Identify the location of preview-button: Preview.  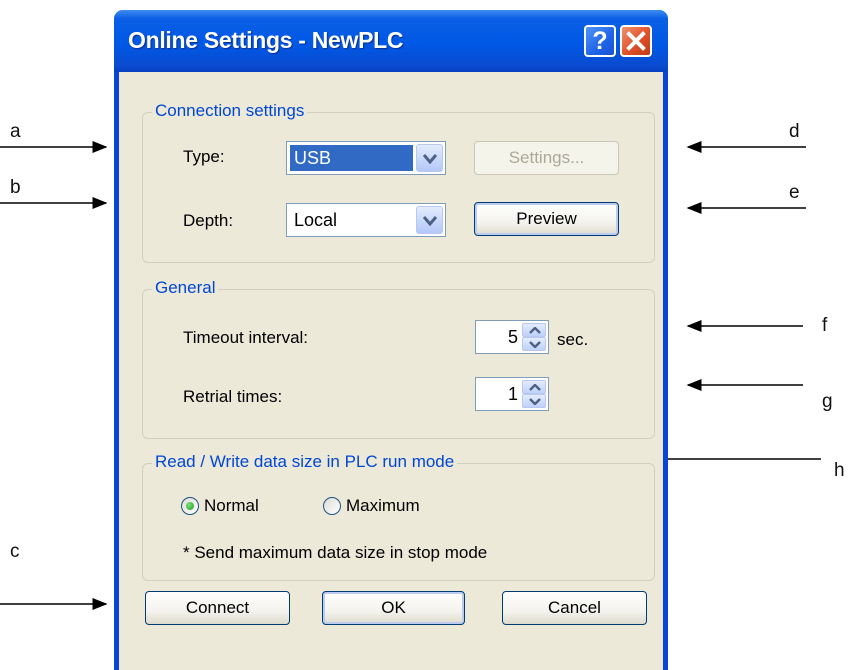
(546, 219).